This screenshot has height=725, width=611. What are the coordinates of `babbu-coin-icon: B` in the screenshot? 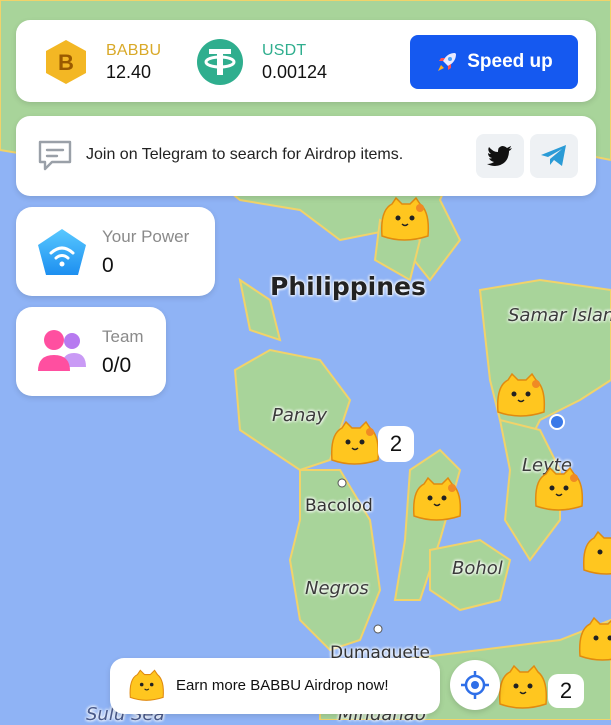 It's located at (66, 62).